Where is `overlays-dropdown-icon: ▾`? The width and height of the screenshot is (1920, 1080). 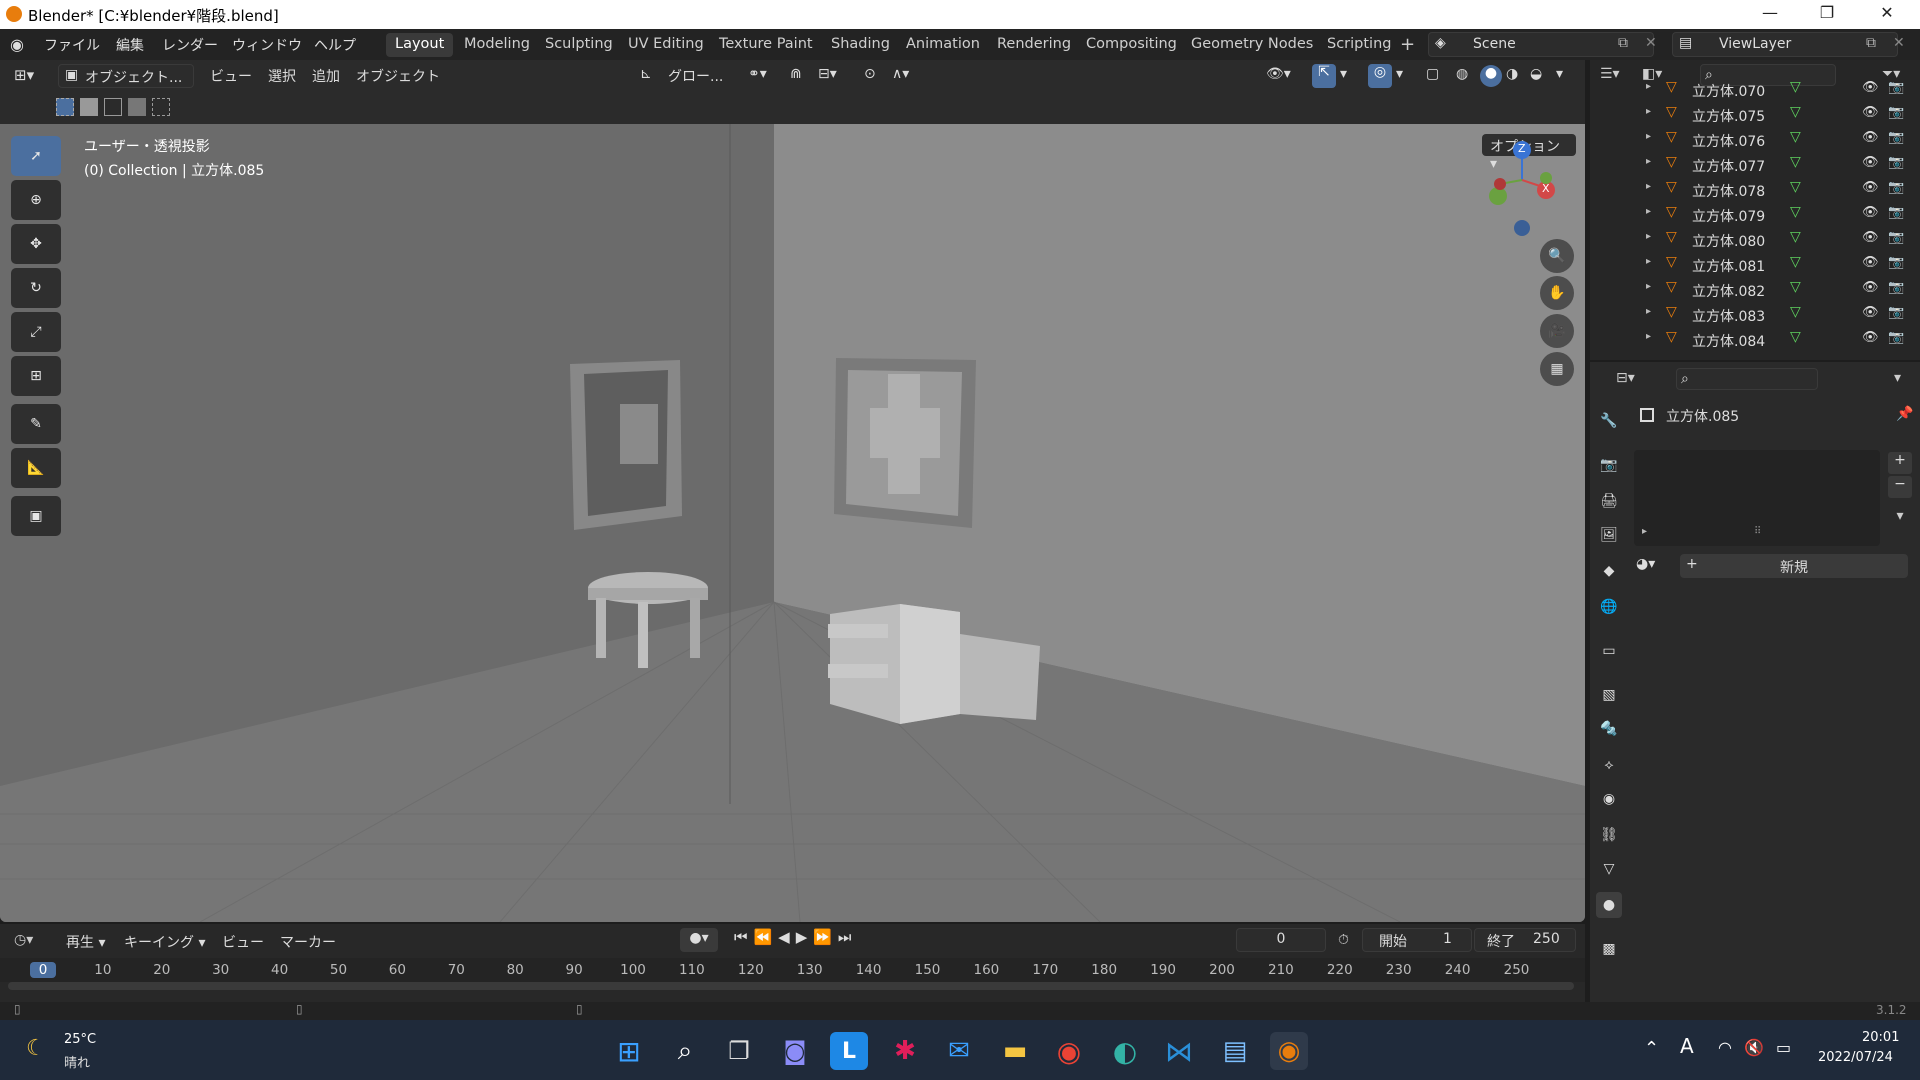 overlays-dropdown-icon: ▾ is located at coordinates (1399, 74).